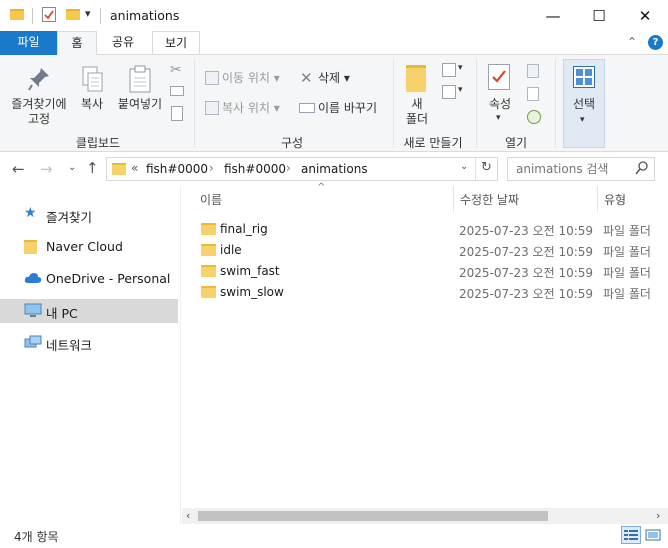  What do you see at coordinates (244, 229) in the screenshot?
I see `file-name: final_rig` at bounding box center [244, 229].